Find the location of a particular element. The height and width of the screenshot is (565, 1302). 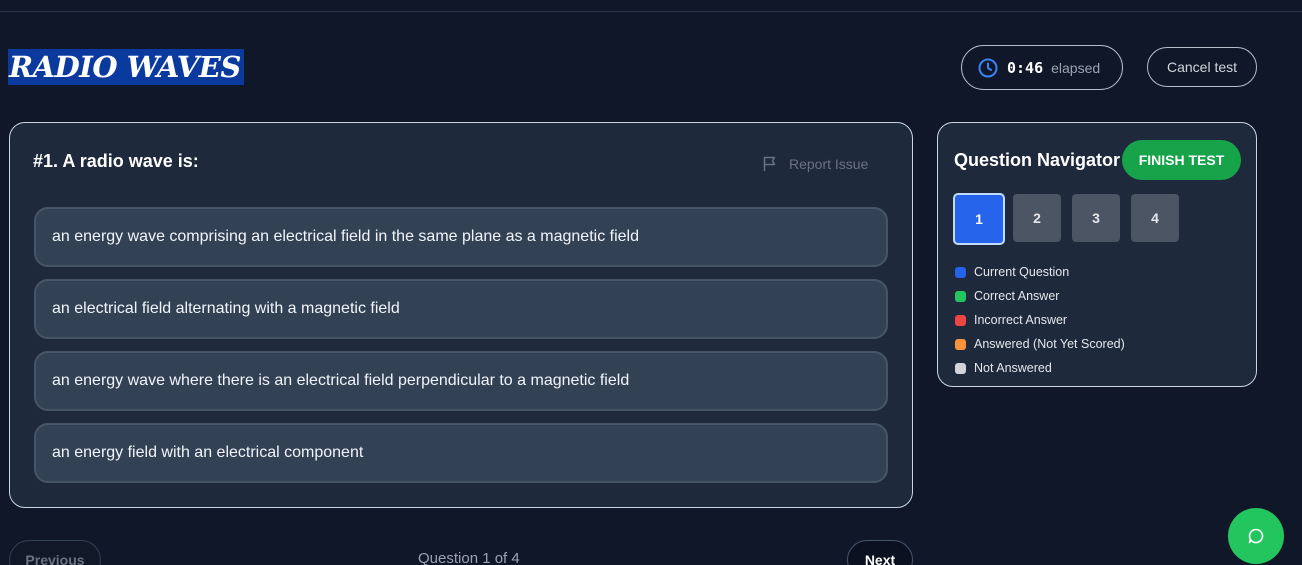

legend-item-answered: Answered (Not Yet Scored) is located at coordinates (1040, 344).